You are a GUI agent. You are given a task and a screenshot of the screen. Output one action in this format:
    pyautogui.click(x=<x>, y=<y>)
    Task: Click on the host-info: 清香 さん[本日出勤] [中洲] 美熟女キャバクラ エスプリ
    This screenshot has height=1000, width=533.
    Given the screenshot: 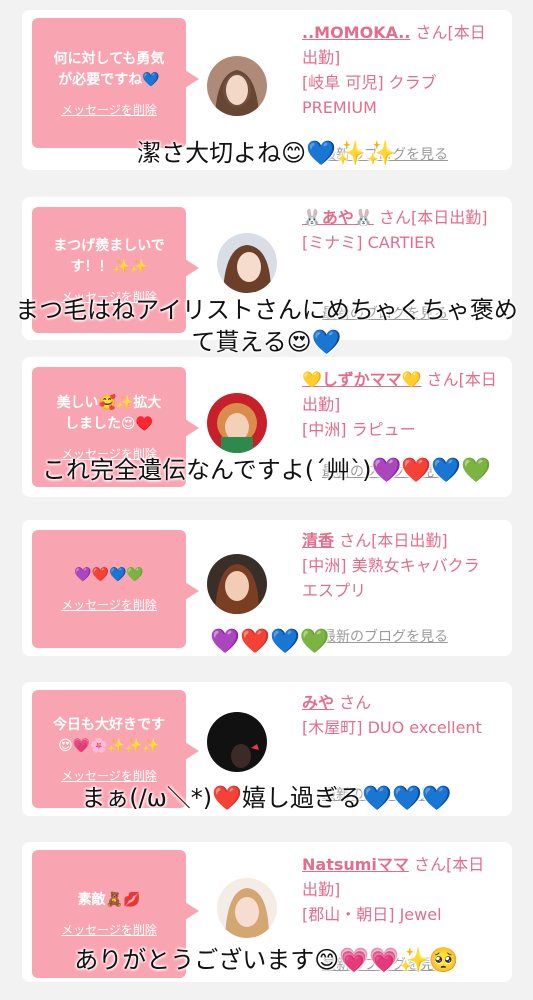 What is the action you would take?
    pyautogui.click(x=401, y=565)
    